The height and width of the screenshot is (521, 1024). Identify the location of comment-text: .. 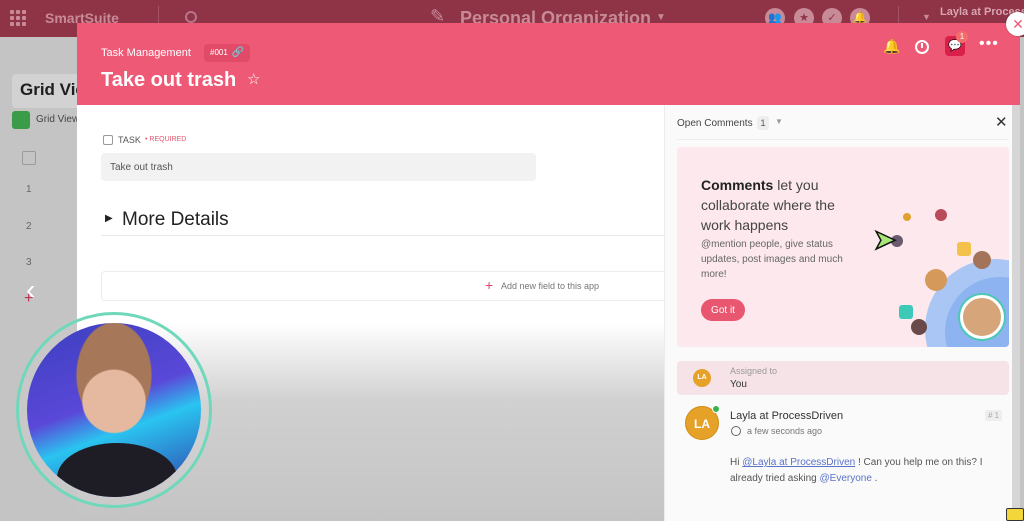
(874, 478).